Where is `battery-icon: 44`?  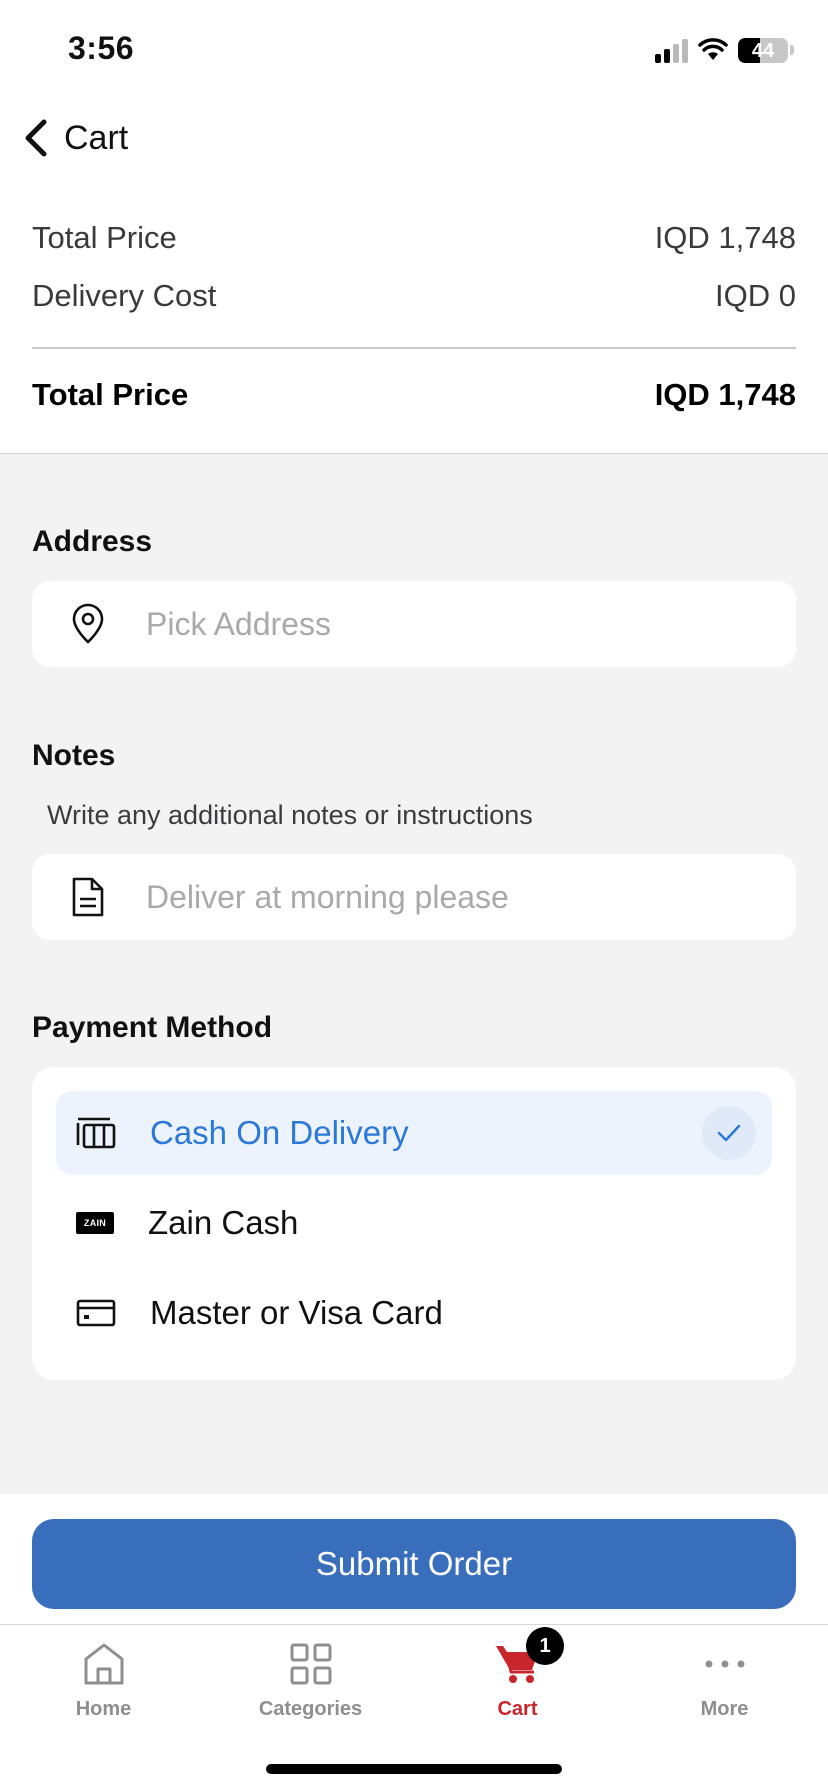 battery-icon: 44 is located at coordinates (763, 50).